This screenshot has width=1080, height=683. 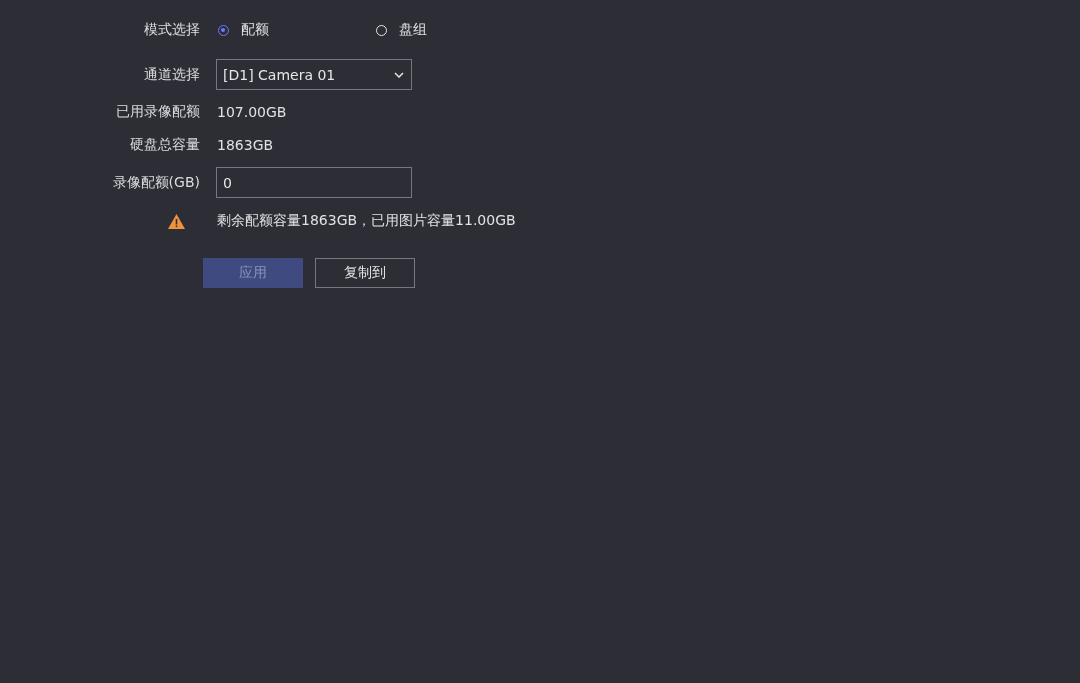 I want to click on field-label: 录像配额(GB), so click(x=155, y=182).